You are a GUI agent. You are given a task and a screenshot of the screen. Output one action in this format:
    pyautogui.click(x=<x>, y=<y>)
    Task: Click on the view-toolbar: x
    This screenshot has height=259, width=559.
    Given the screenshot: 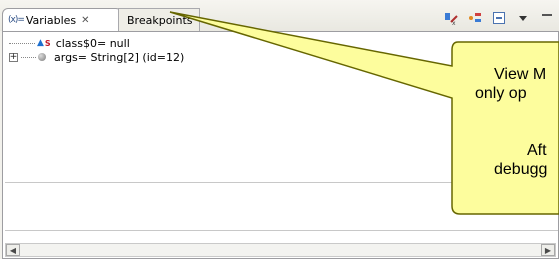 What is the action you would take?
    pyautogui.click(x=501, y=18)
    